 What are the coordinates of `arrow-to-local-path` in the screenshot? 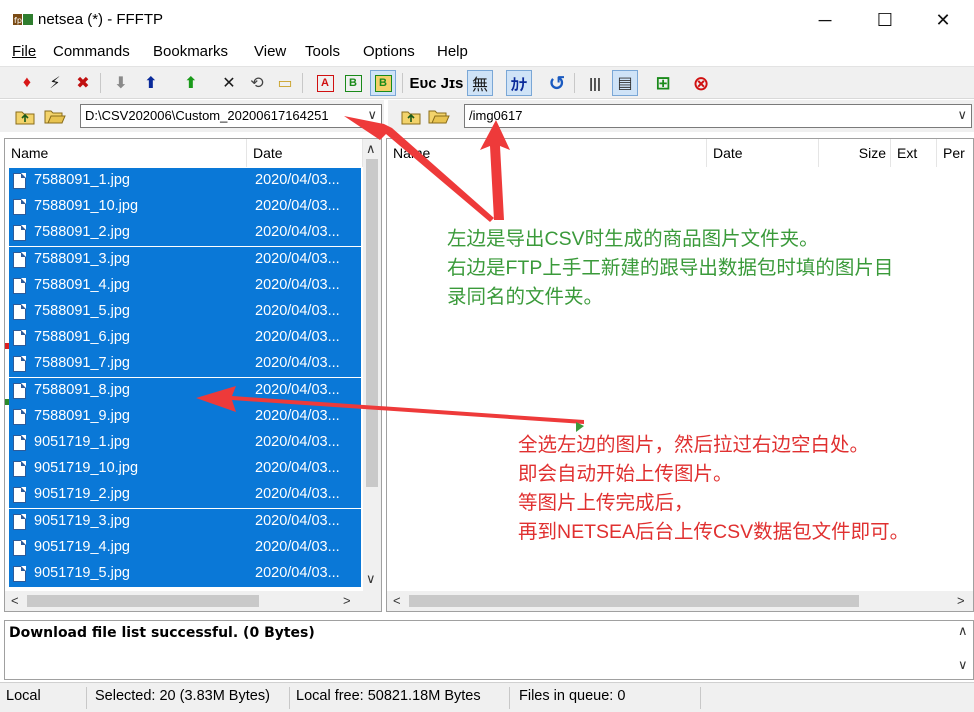 It's located at (419, 169).